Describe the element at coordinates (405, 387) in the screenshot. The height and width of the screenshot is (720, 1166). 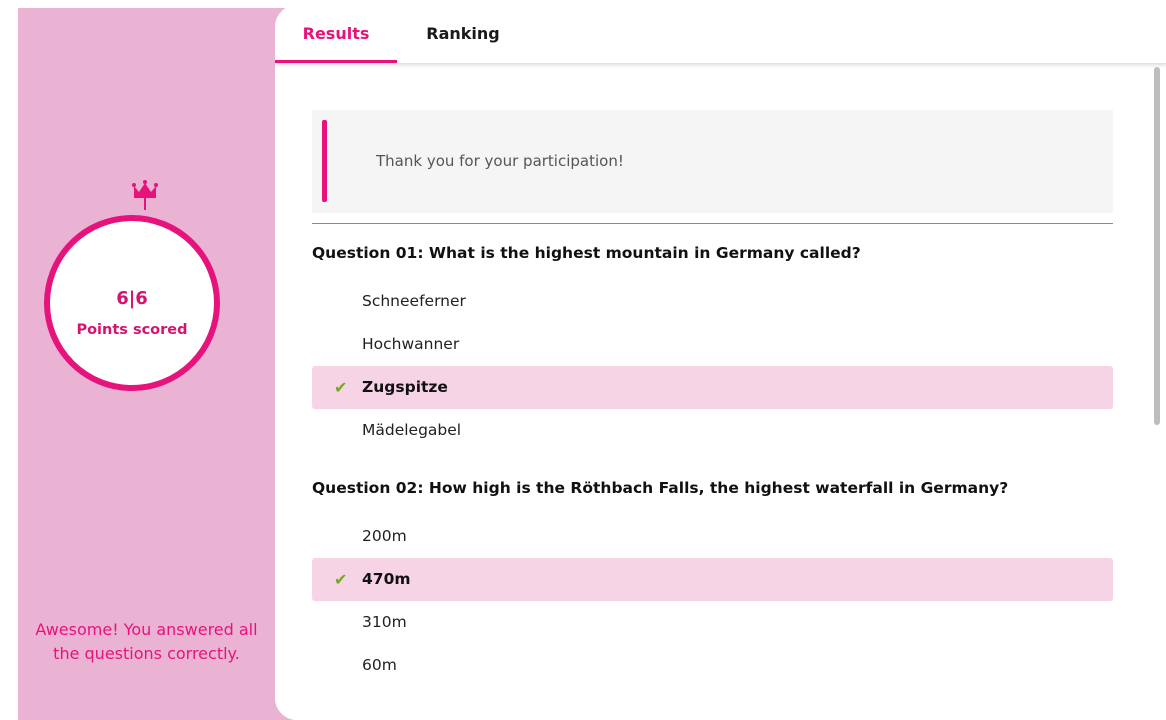
I see `answer-text: Zugspitze` at that location.